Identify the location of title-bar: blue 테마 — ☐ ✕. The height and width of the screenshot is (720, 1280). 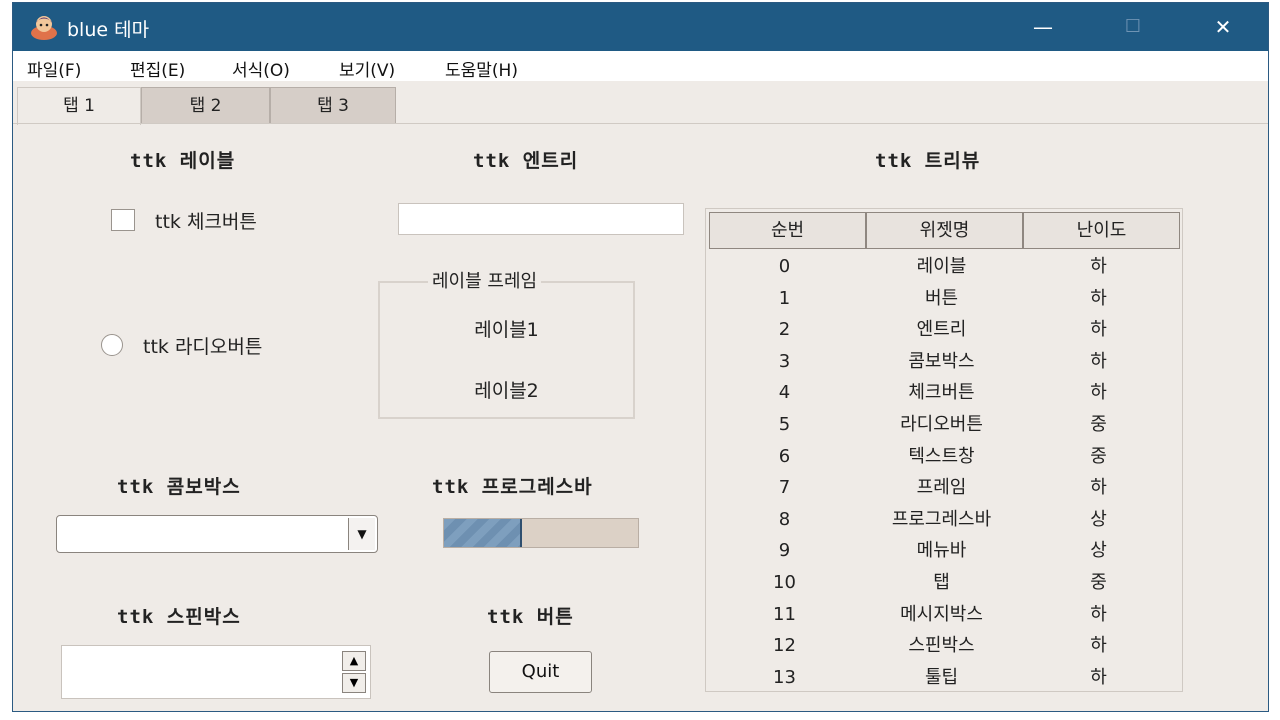
(640, 27).